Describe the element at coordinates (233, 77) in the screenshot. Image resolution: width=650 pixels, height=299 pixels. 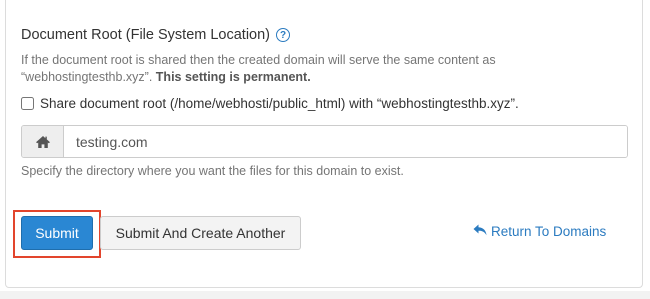
I see `permanent-warning: This setting is permanent.` at that location.